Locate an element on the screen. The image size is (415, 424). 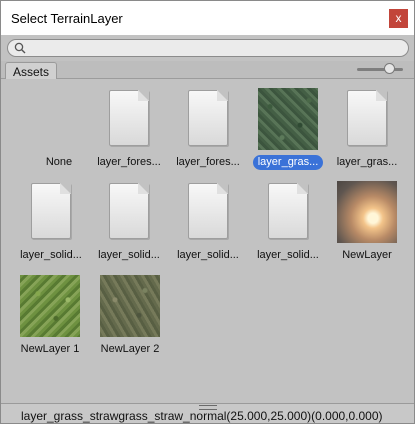
thumbnail-size-slider is located at coordinates (380, 69).